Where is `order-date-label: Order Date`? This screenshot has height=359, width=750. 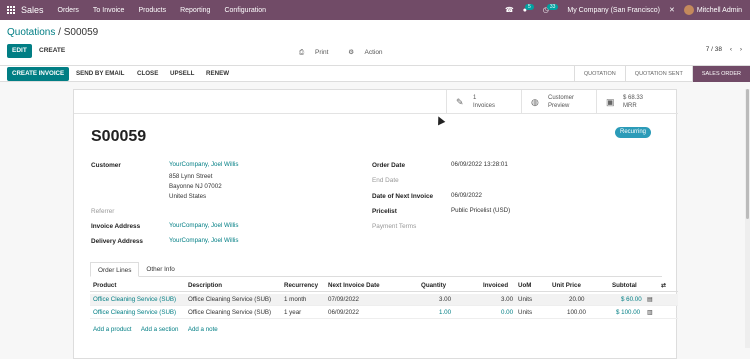
order-date-label: Order Date is located at coordinates (389, 165).